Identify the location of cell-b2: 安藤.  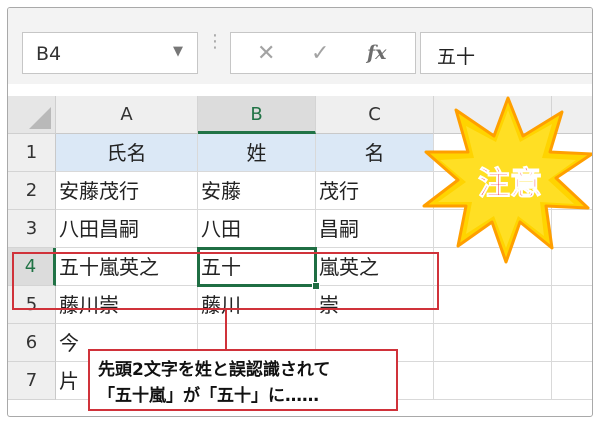
(257, 191).